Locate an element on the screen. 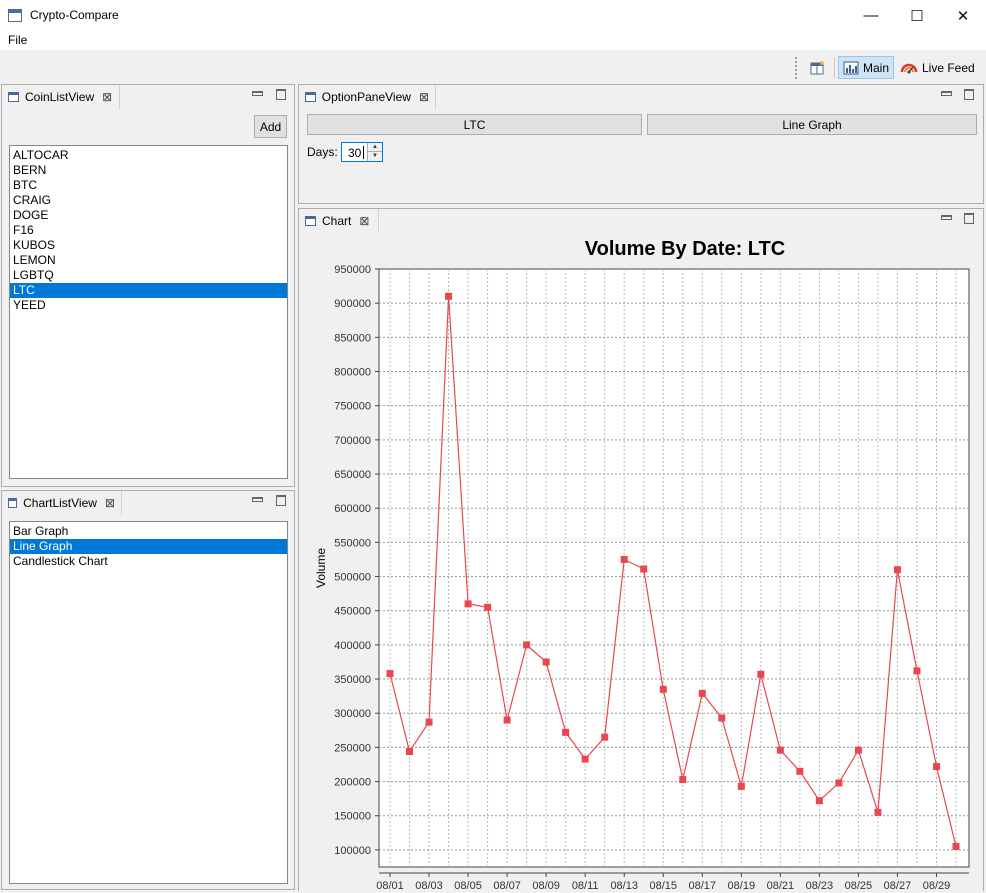  perspective-live-feed-button: Live Feed is located at coordinates (937, 67).